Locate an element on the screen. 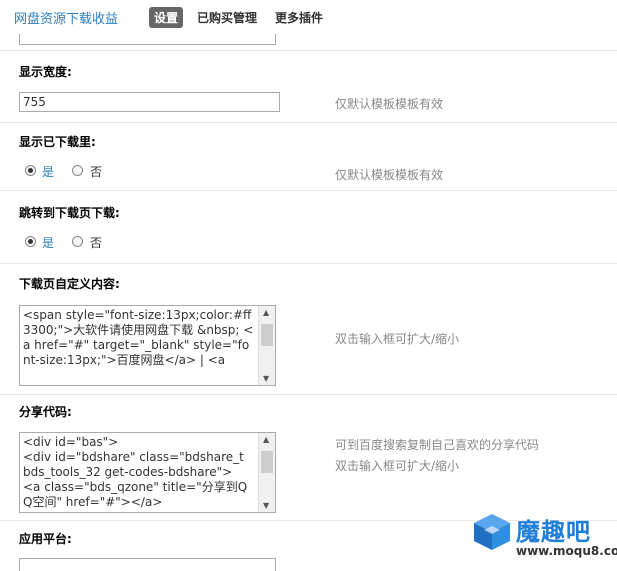  clipped-input-top is located at coordinates (147, 39).